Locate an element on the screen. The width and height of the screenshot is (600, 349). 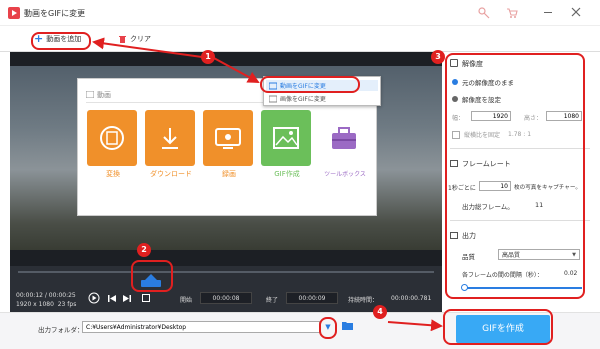
callout-number-4: 4 is located at coordinates (380, 312).